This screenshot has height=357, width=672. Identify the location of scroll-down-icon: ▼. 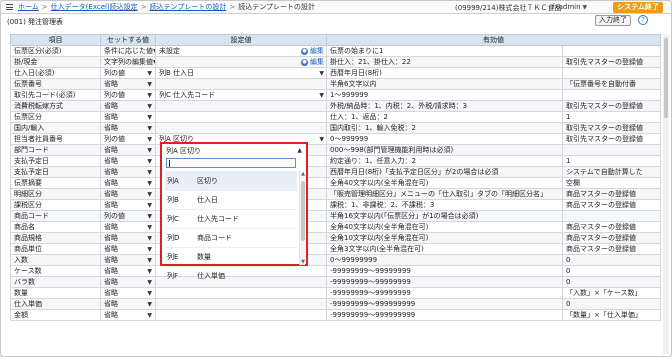
(303, 262).